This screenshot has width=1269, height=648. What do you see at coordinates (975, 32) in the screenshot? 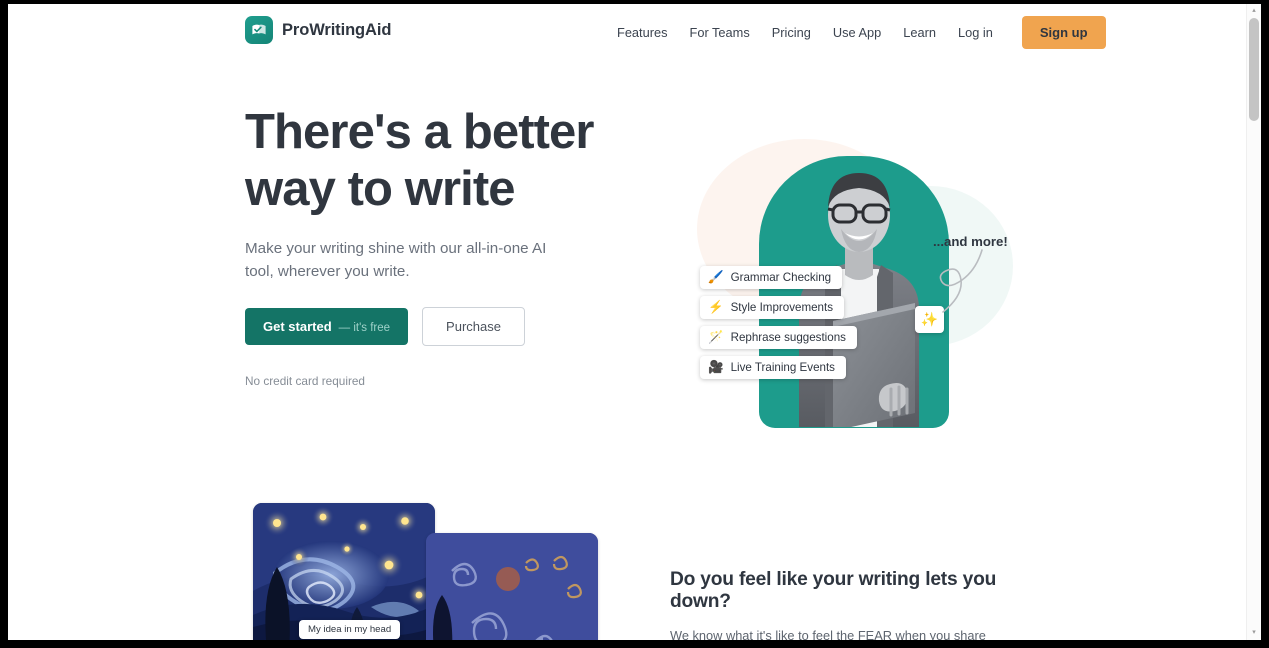
I see `nav-item-log-in: Log in` at bounding box center [975, 32].